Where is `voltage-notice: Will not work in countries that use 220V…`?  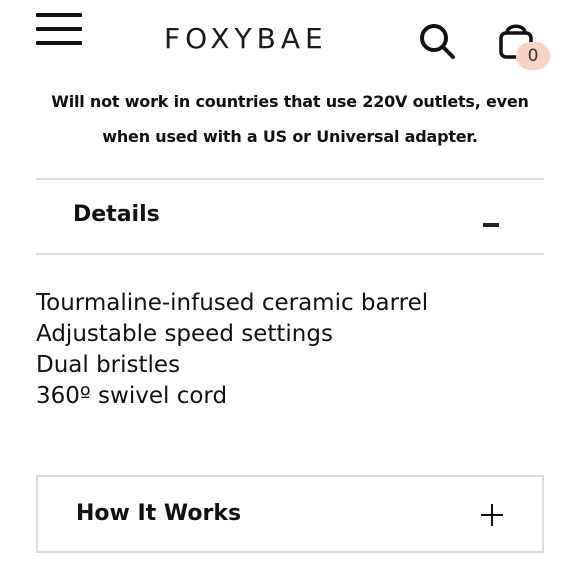 voltage-notice: Will not work in countries that use 220V… is located at coordinates (290, 119).